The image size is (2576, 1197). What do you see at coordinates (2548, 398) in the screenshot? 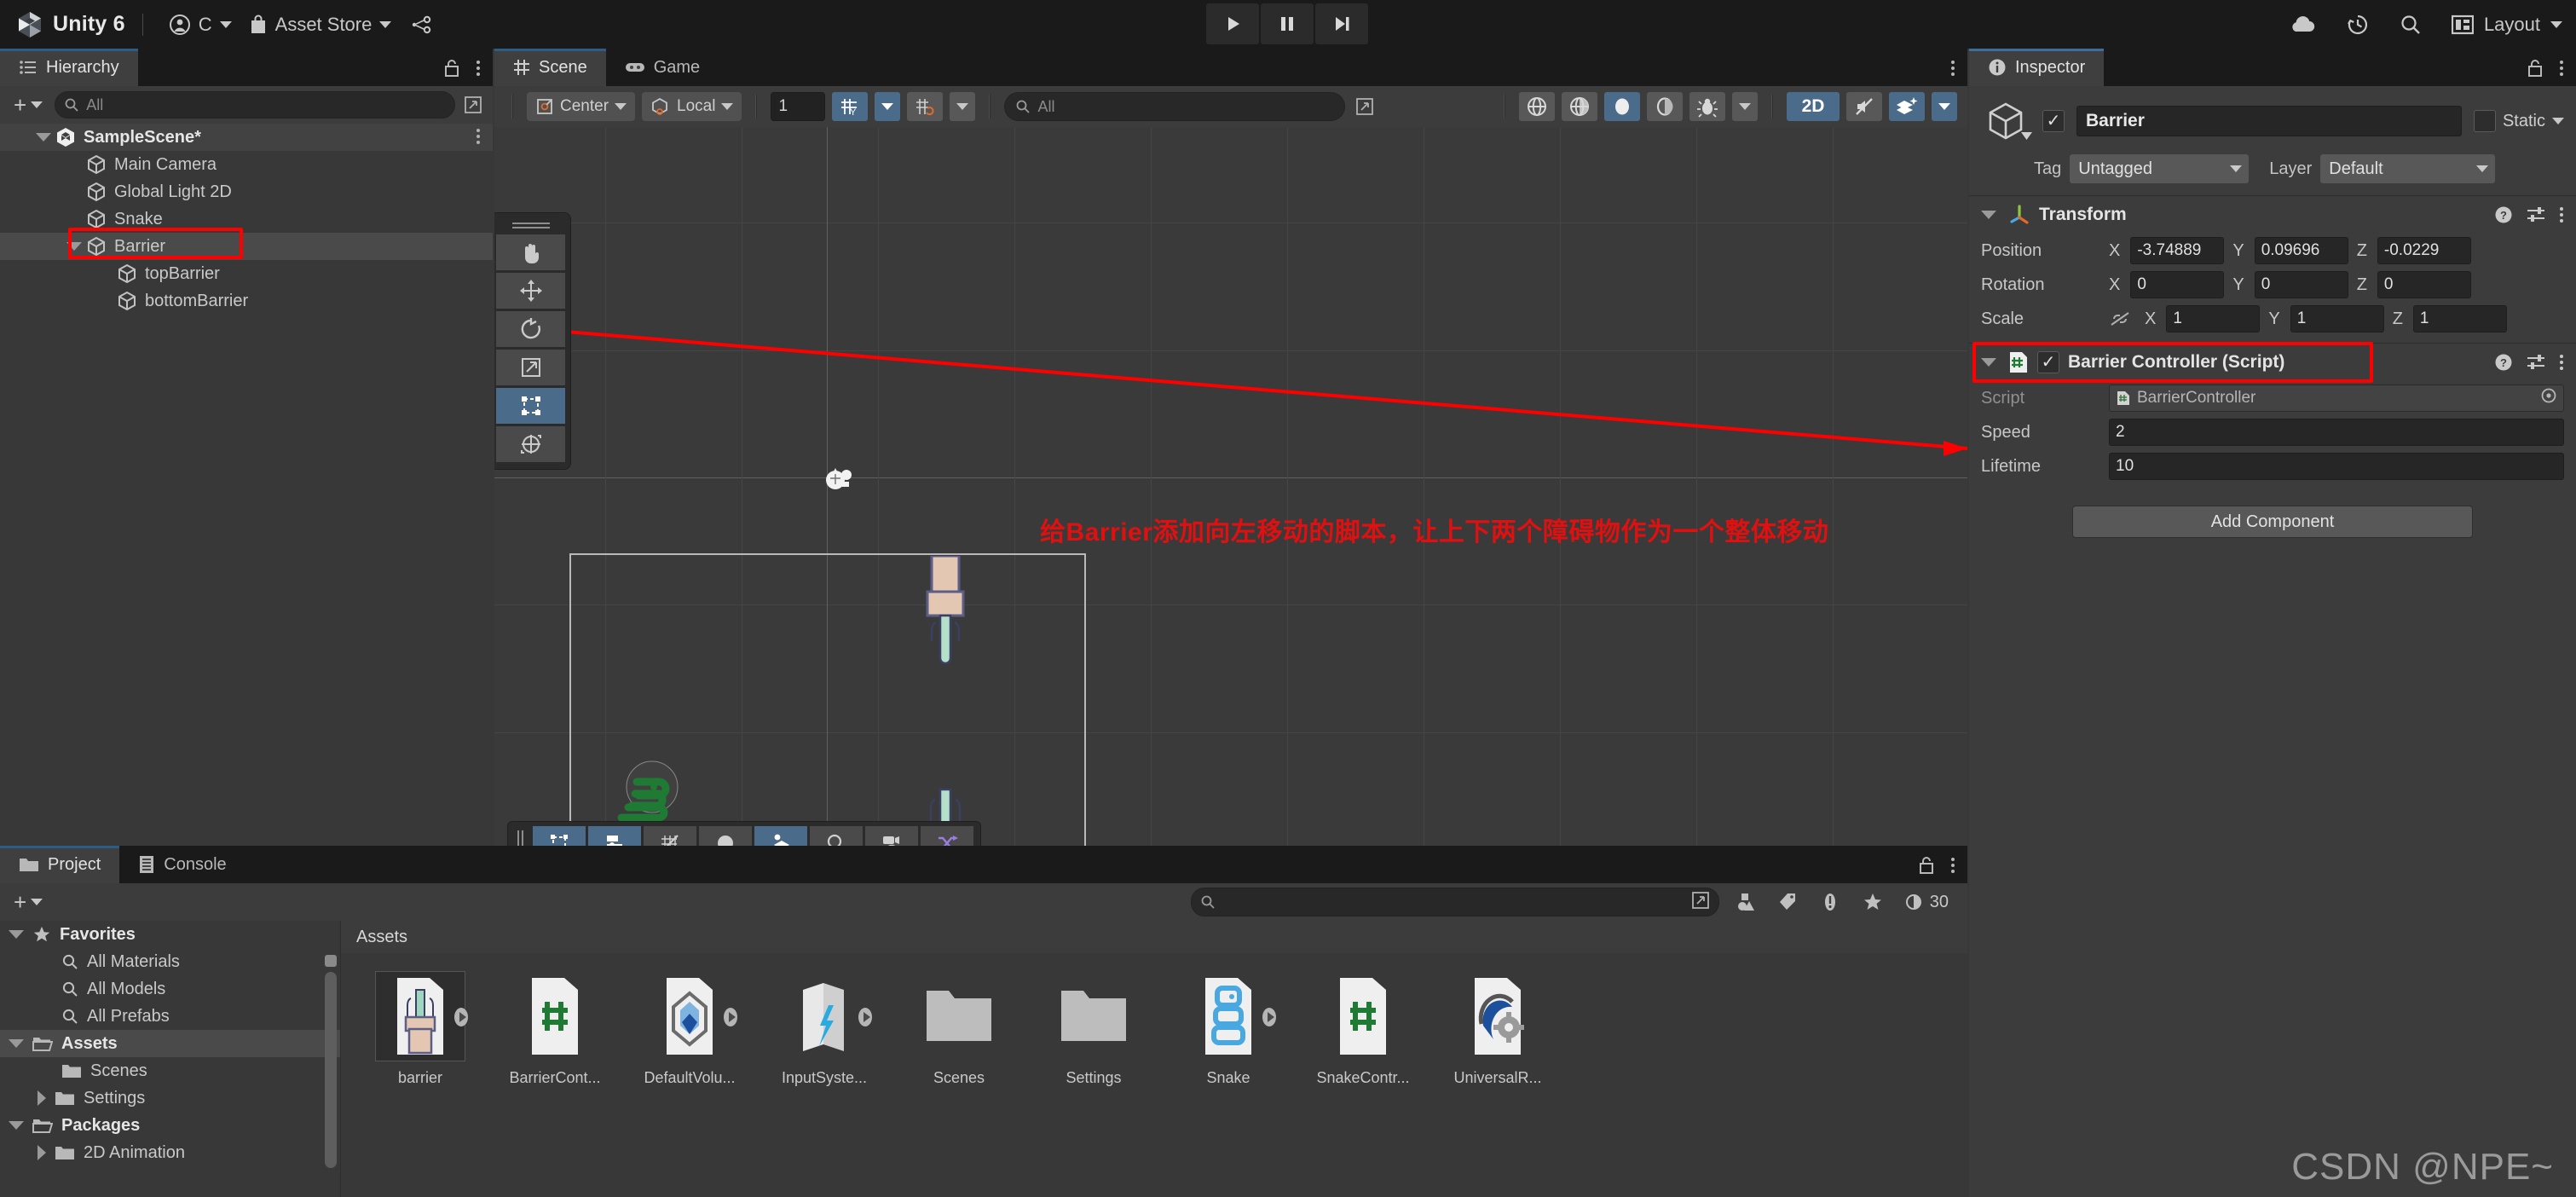
I see `object-picker-icon` at bounding box center [2548, 398].